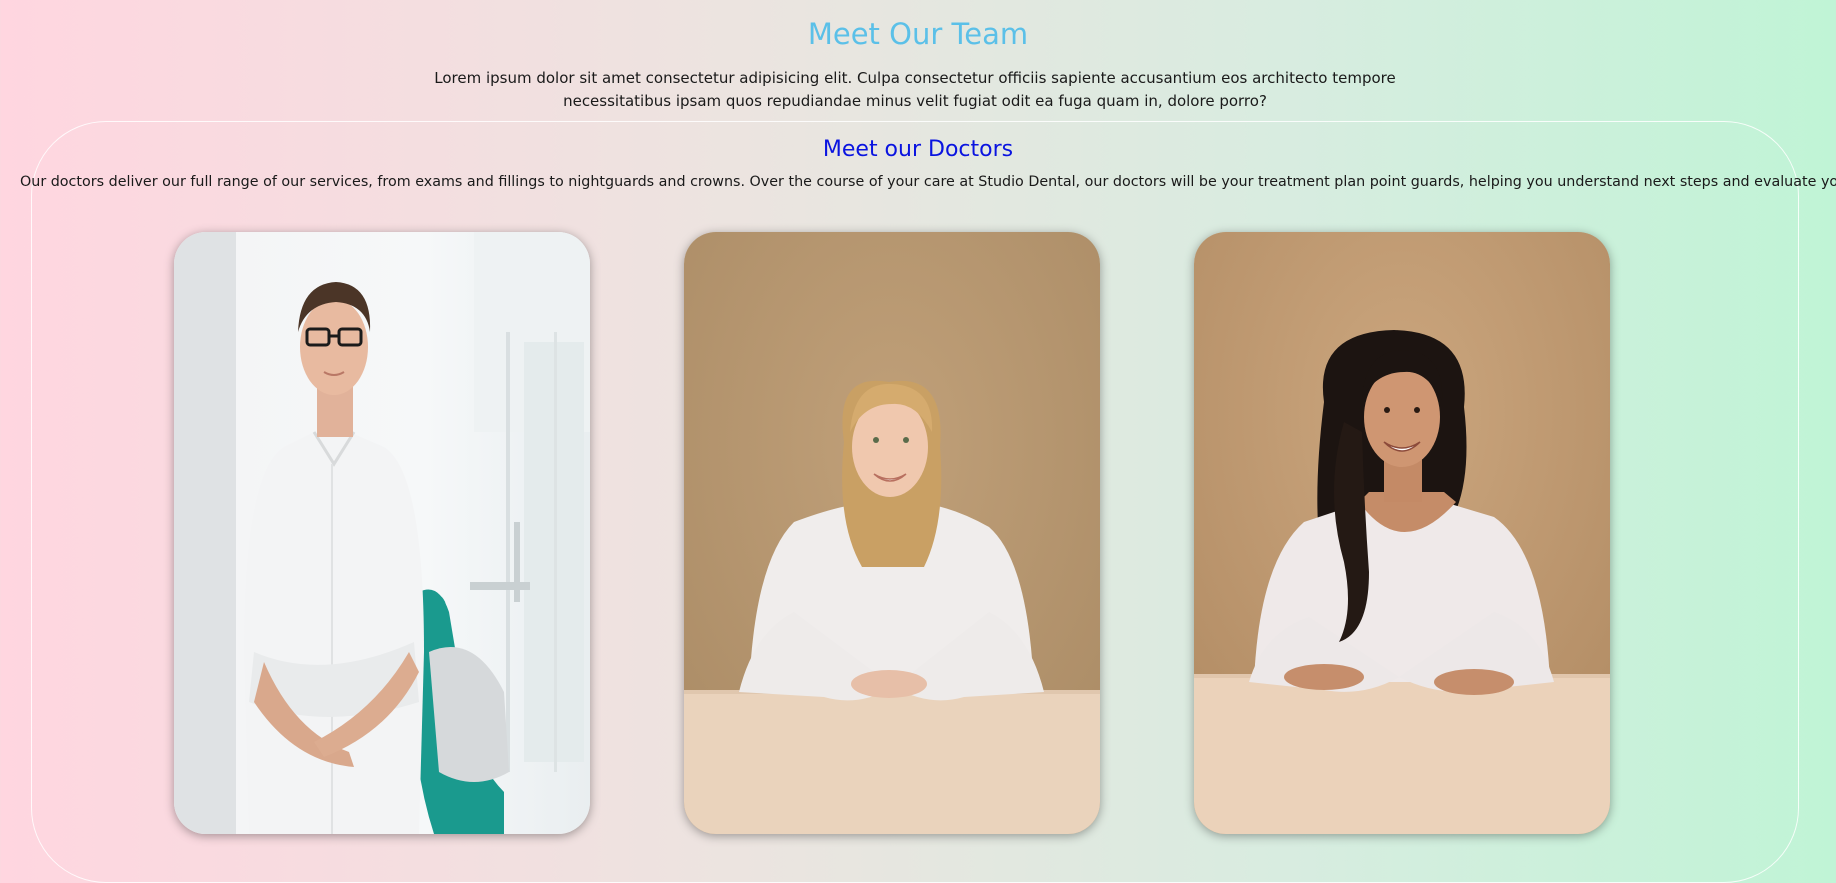 Image resolution: width=1836 pixels, height=883 pixels. I want to click on section-title: Meet our Doctors, so click(918, 149).